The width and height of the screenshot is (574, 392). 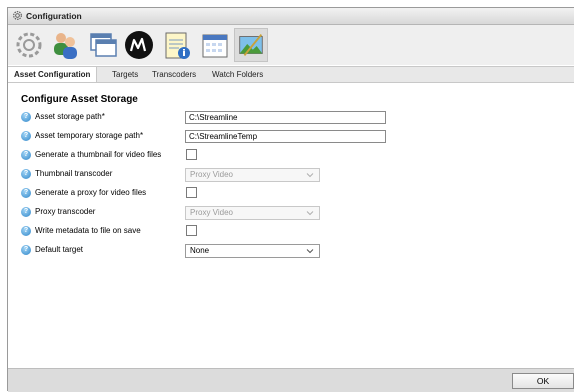 I want to click on notepad-info-icon, so click(x=177, y=45).